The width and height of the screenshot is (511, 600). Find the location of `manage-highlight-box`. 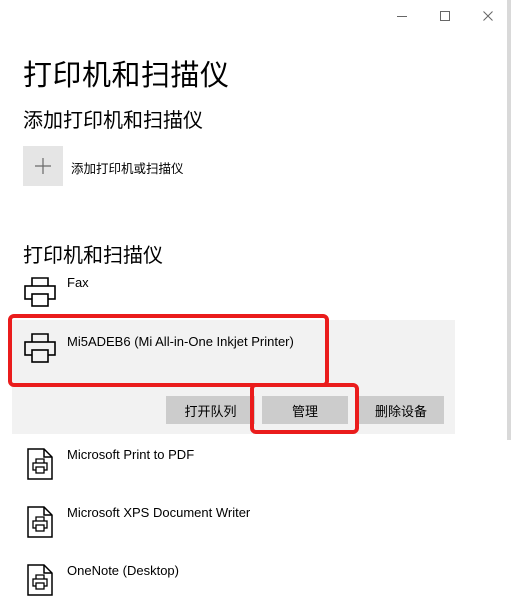

manage-highlight-box is located at coordinates (304, 408).